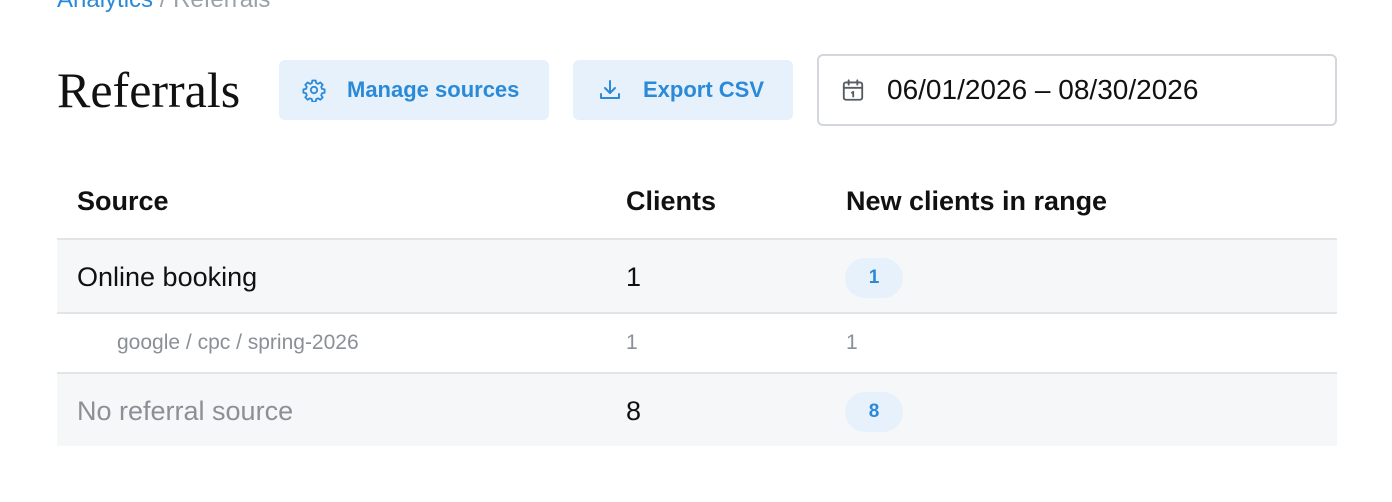  I want to click on date-range-picker: 06/01/2026 – 08/30/2026, so click(1077, 90).